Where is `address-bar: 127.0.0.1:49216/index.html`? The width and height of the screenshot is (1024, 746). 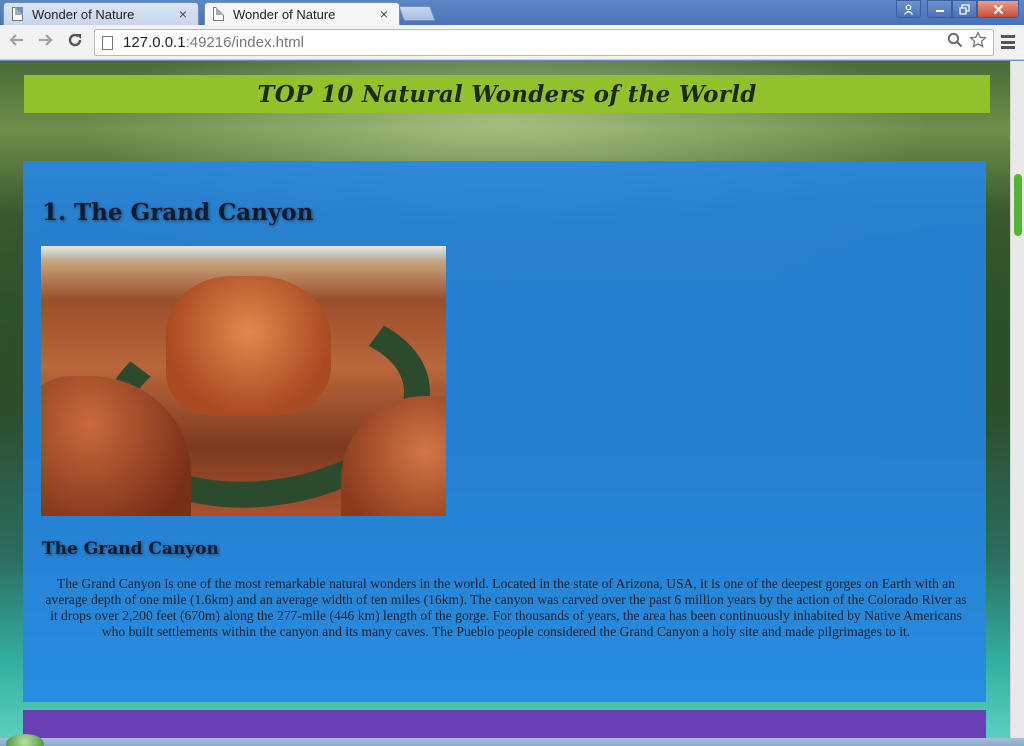 address-bar: 127.0.0.1:49216/index.html is located at coordinates (544, 42).